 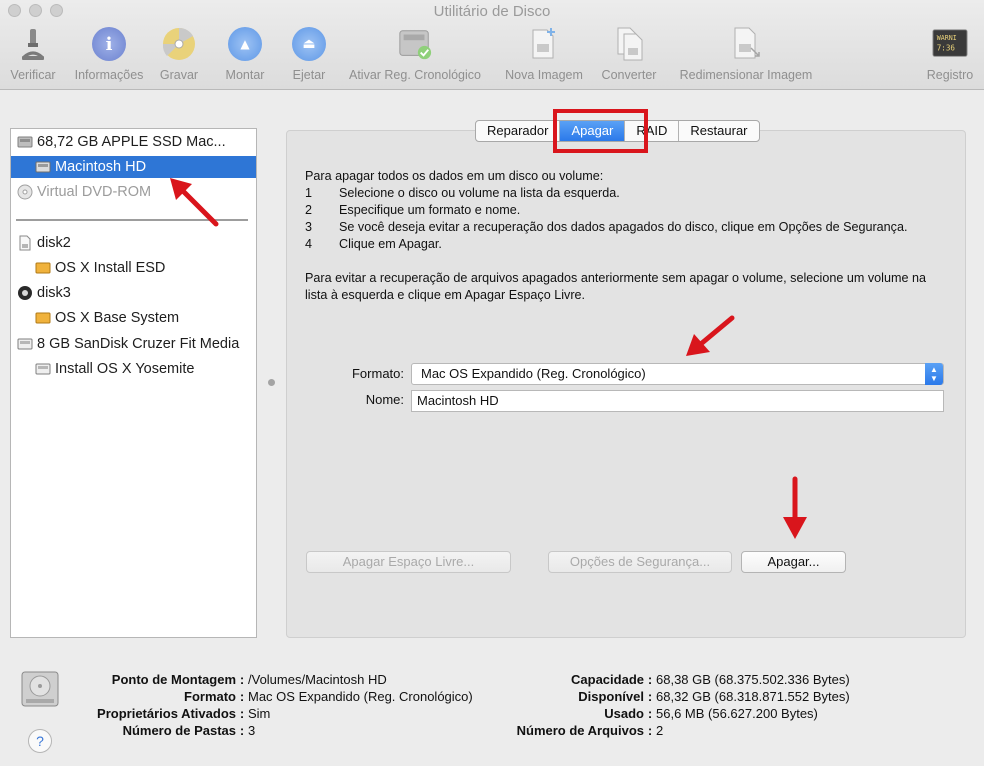 What do you see at coordinates (413, 210) in the screenshot?
I see `instruction-step: 2 Especifique um formato e nome.` at bounding box center [413, 210].